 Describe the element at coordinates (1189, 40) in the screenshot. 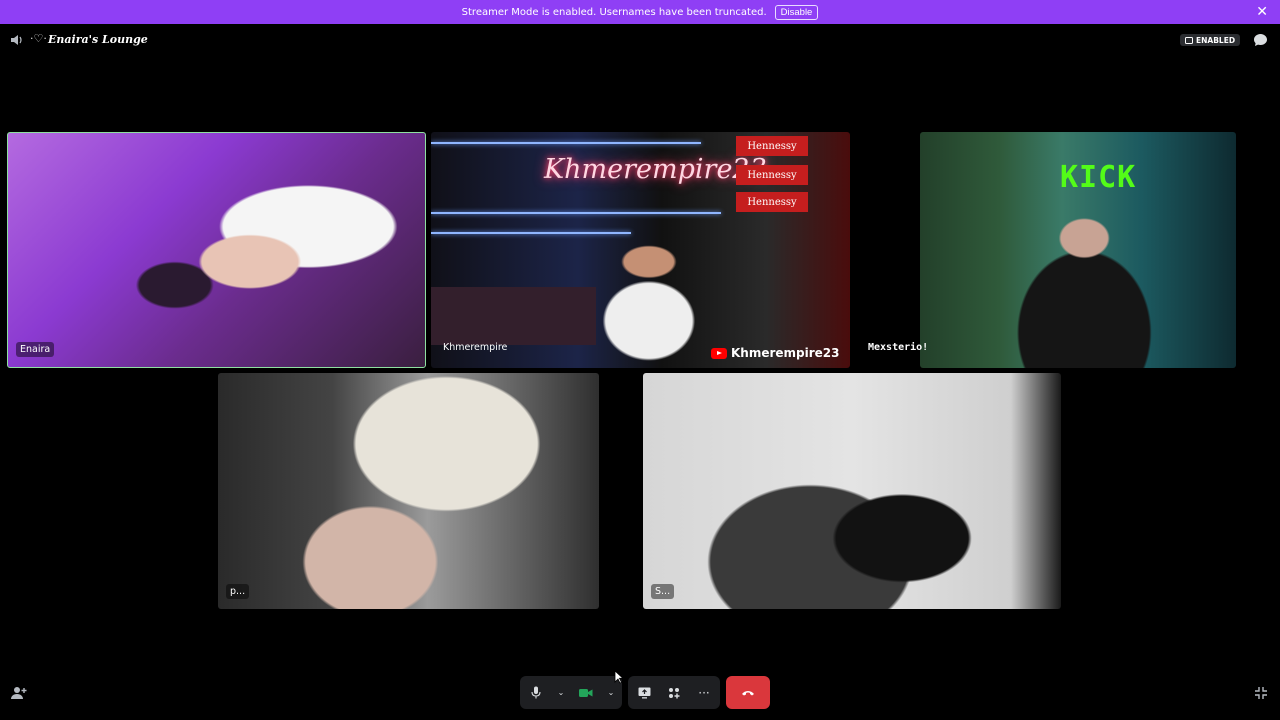

I see `badge-icon` at that location.